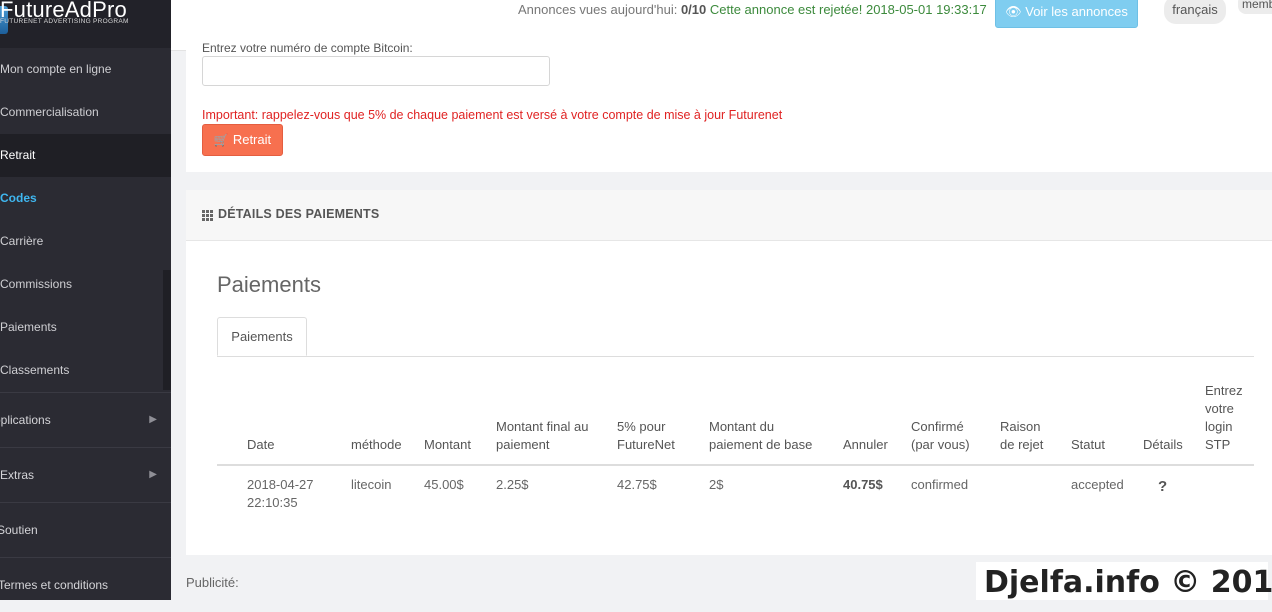  I want to click on column-header-statut: Statut, so click(1088, 445).